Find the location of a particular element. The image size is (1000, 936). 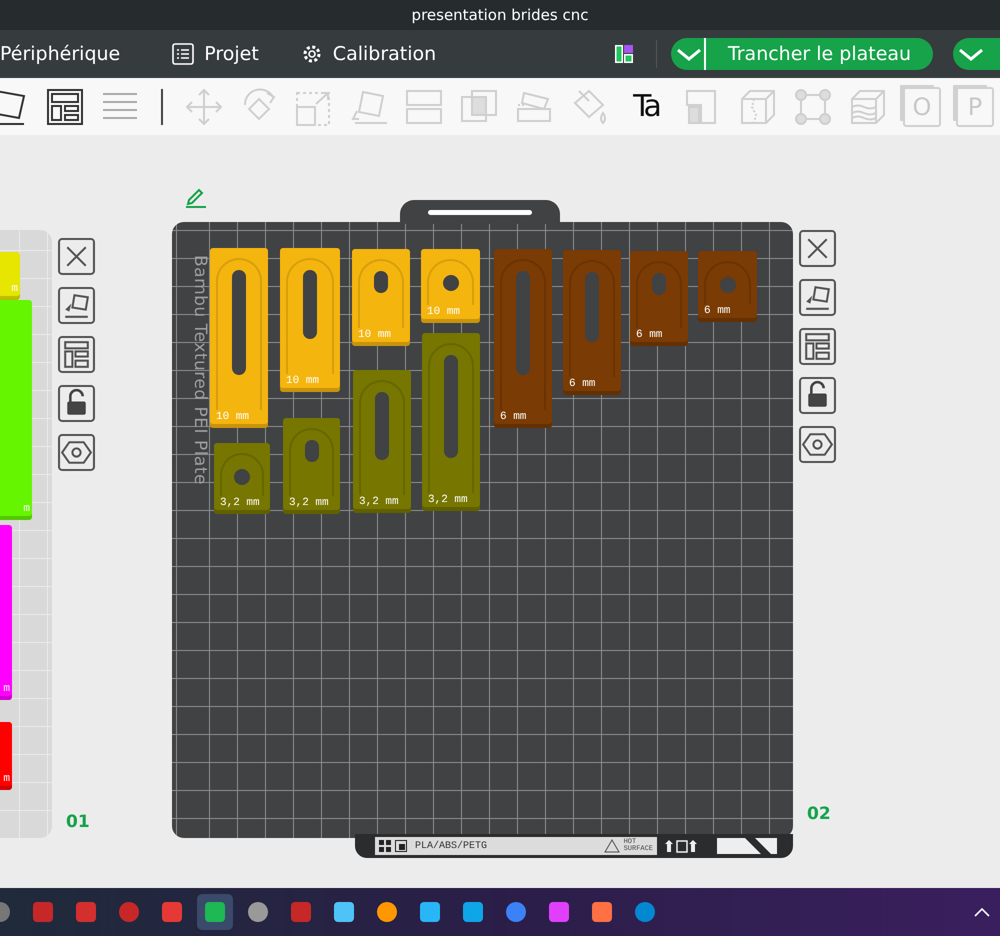

bed-material: PLA/ABS/PETG is located at coordinates (451, 846).